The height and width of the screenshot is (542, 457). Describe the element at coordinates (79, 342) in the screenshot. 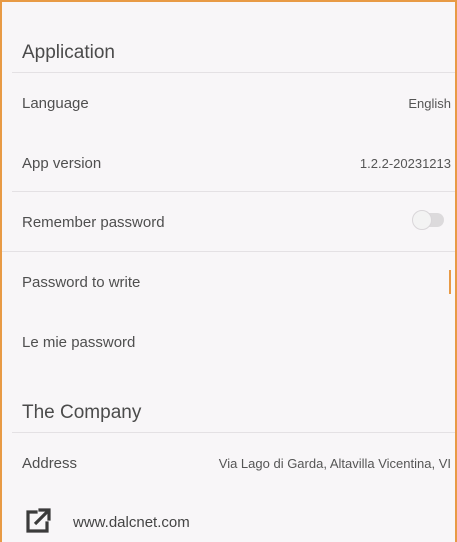

I see `my-passwords-label: Le mie password` at that location.